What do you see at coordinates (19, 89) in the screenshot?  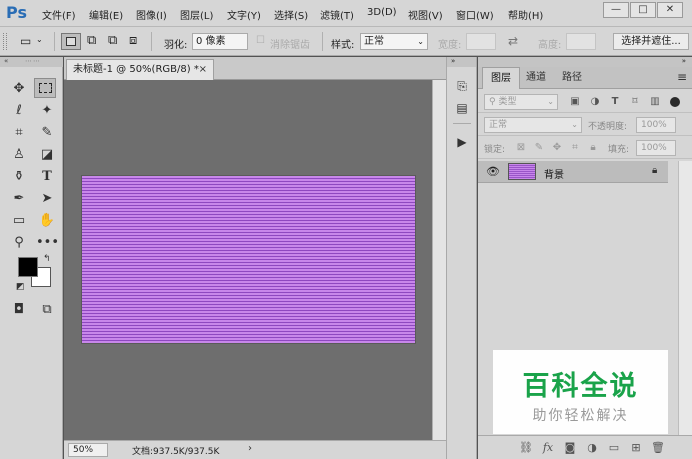 I see `move-tool-icon: ✥` at bounding box center [19, 89].